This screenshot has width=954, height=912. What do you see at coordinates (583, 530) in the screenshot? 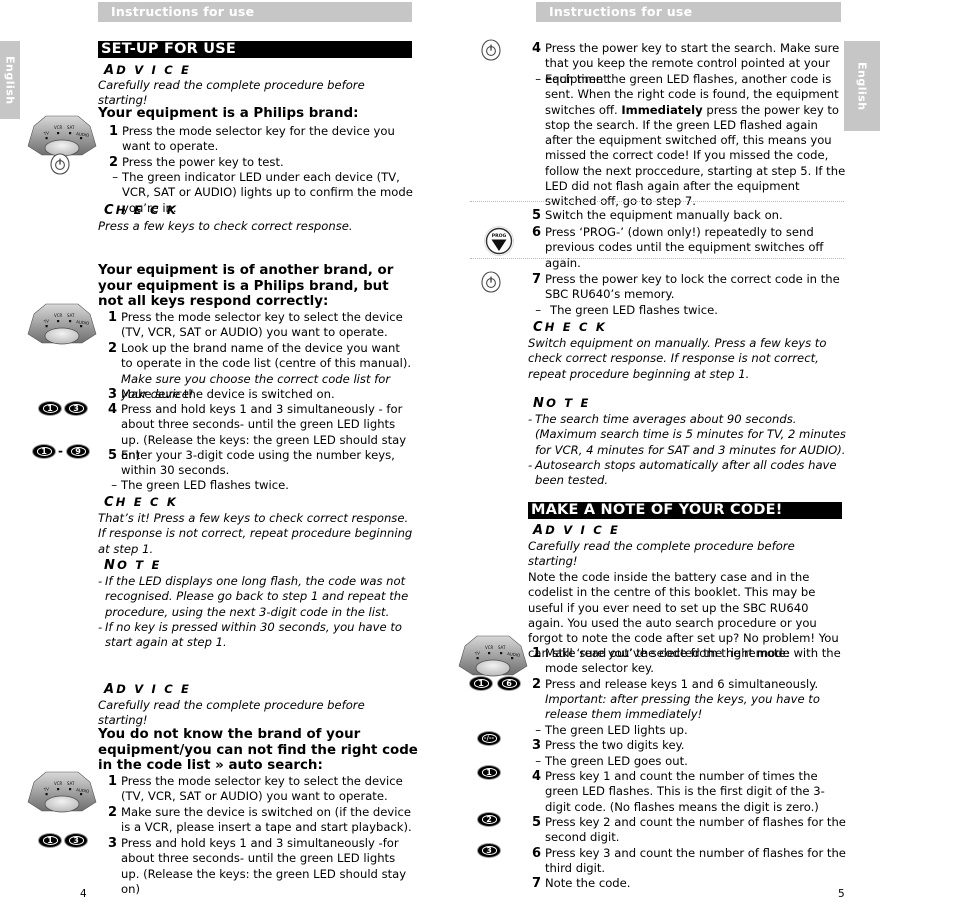
I see `kicker-rest: D V I C E` at bounding box center [583, 530].